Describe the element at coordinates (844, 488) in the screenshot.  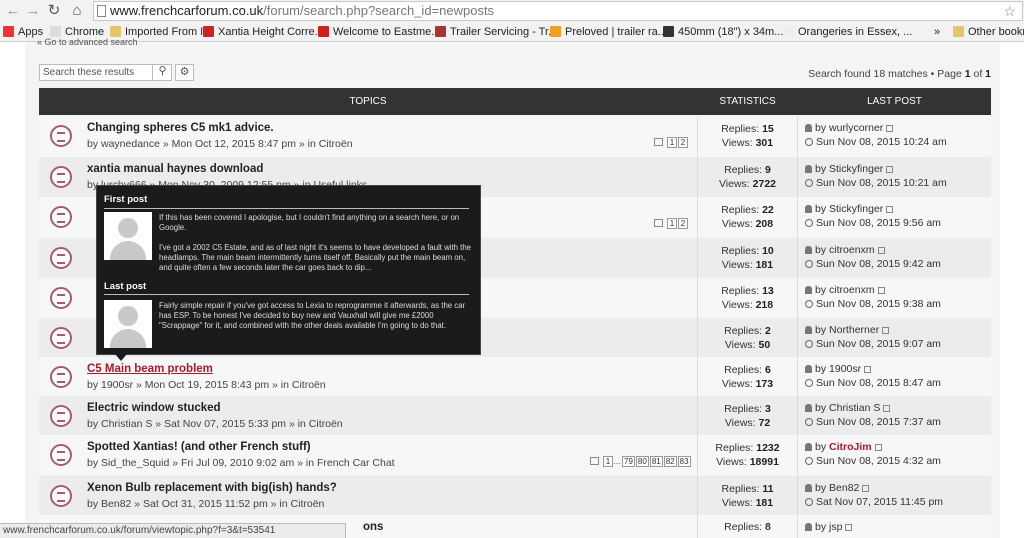
I see `last-post-username: Ben82` at that location.